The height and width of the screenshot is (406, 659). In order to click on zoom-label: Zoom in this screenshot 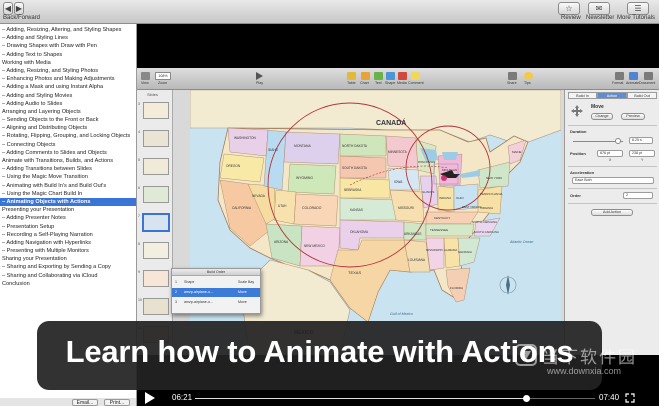, I will do `click(163, 83)`.